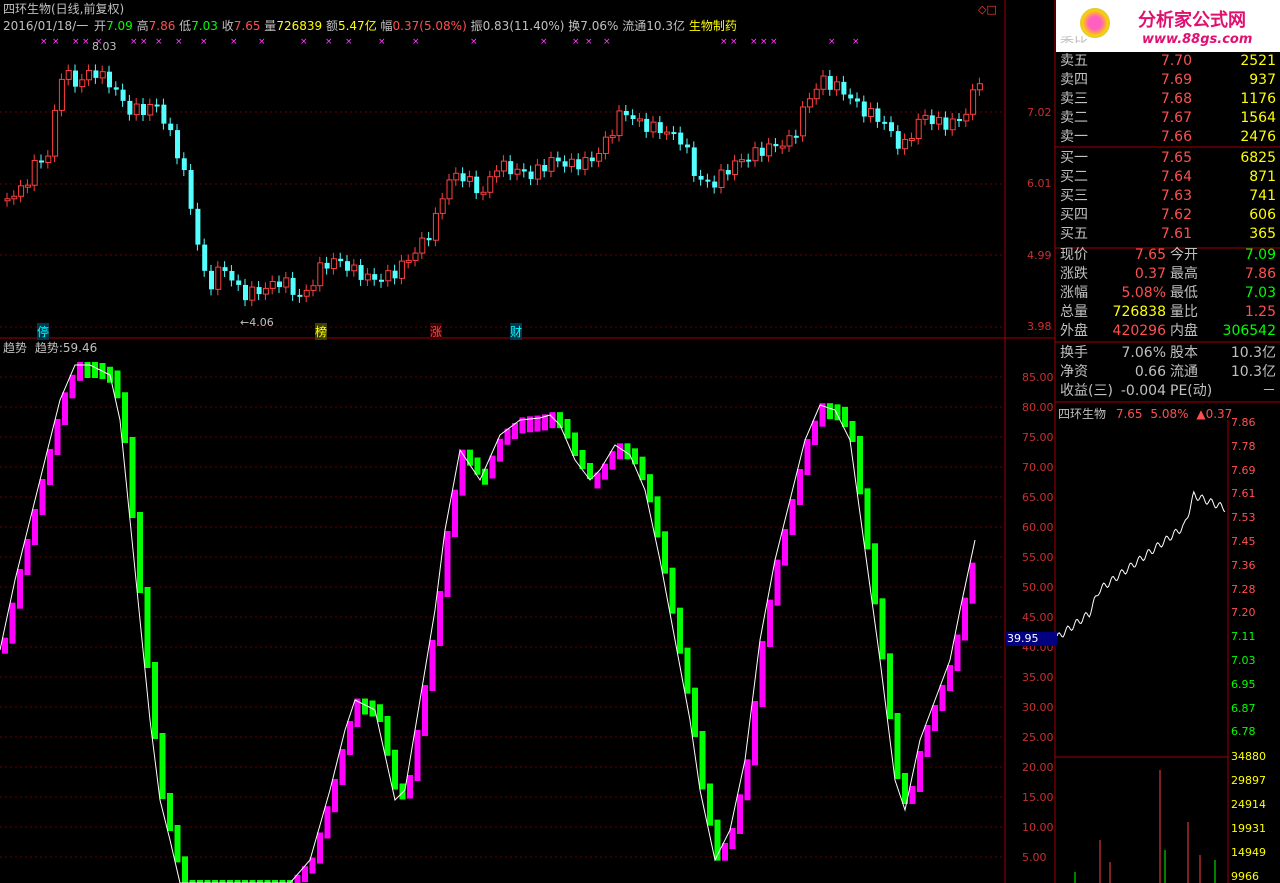  What do you see at coordinates (1034, 857) in the screenshot?
I see `indicator-axis-label: 5.00` at bounding box center [1034, 857].